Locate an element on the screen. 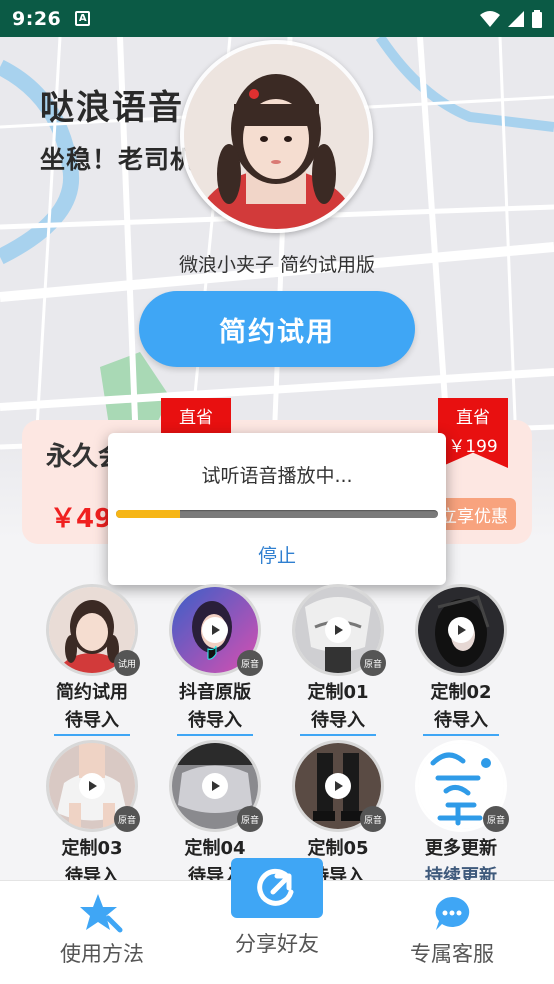  voice-badge: 试用 is located at coordinates (127, 663).